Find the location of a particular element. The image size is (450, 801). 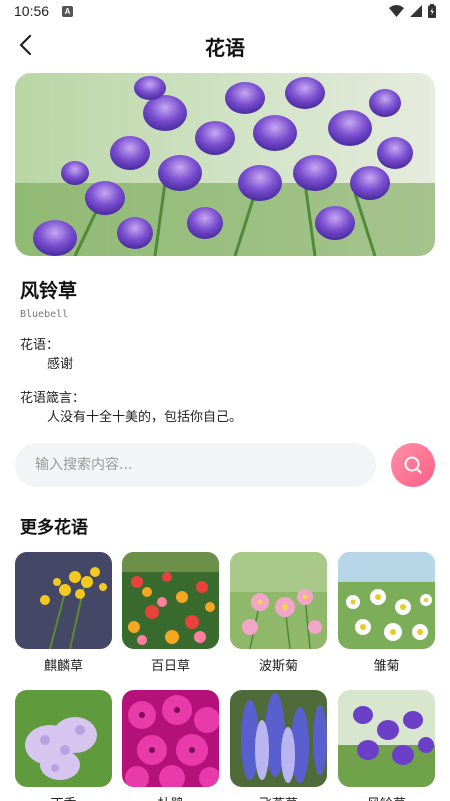

flower-card-chuju: 雏菊 is located at coordinates (386, 613).